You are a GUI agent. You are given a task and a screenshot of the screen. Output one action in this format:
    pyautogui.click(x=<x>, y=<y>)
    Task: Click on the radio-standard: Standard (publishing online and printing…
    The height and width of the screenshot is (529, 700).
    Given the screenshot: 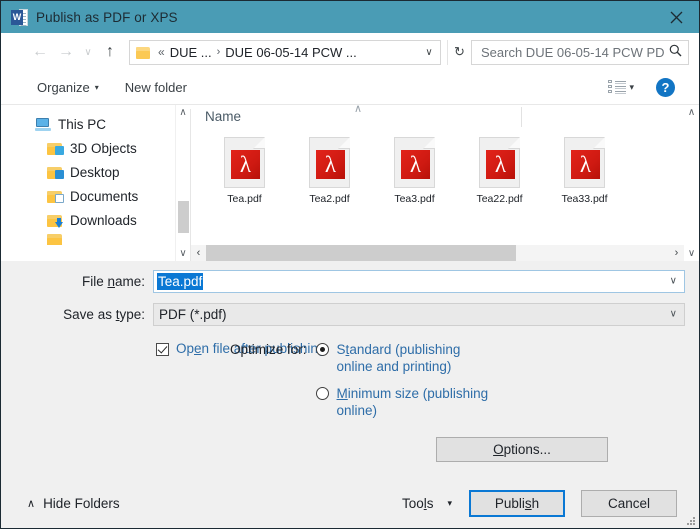 What is the action you would take?
    pyautogui.click(x=406, y=358)
    